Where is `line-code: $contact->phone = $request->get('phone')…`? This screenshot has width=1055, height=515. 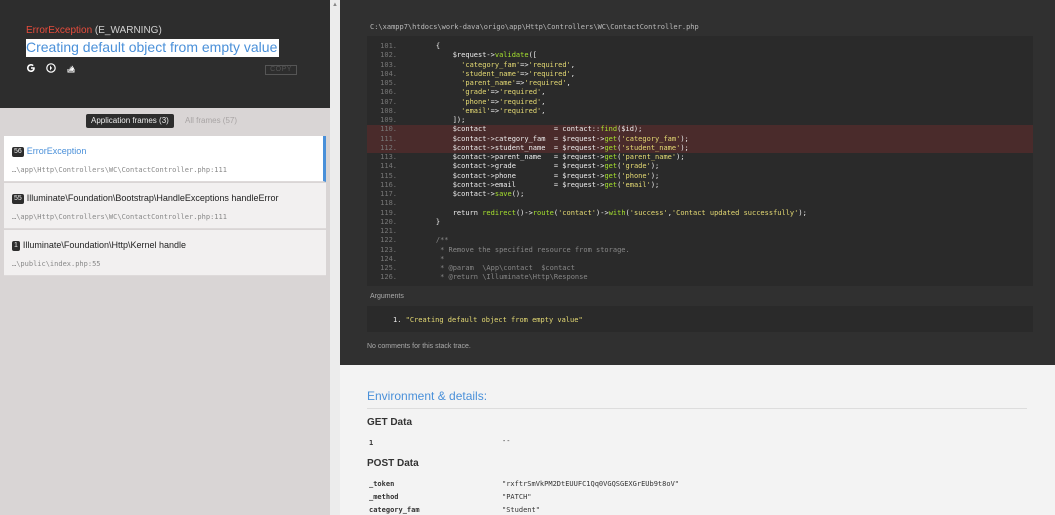 line-code: $contact->phone = $request->get('phone')… is located at coordinates (539, 175).